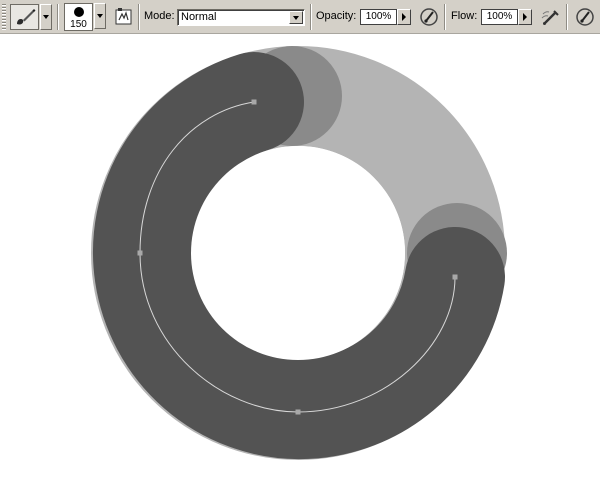 This screenshot has width=600, height=501. What do you see at coordinates (241, 17) in the screenshot?
I see `blend-mode-select: Normal` at bounding box center [241, 17].